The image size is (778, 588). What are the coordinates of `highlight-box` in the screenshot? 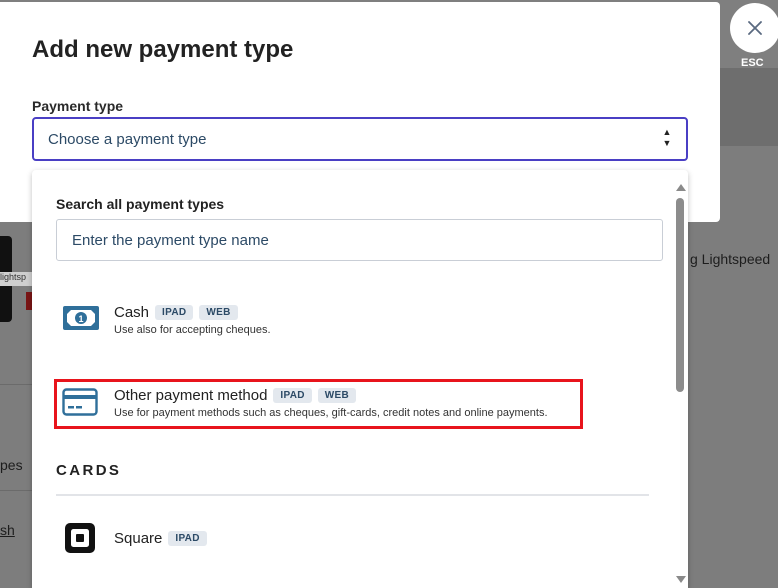 It's located at (318, 404).